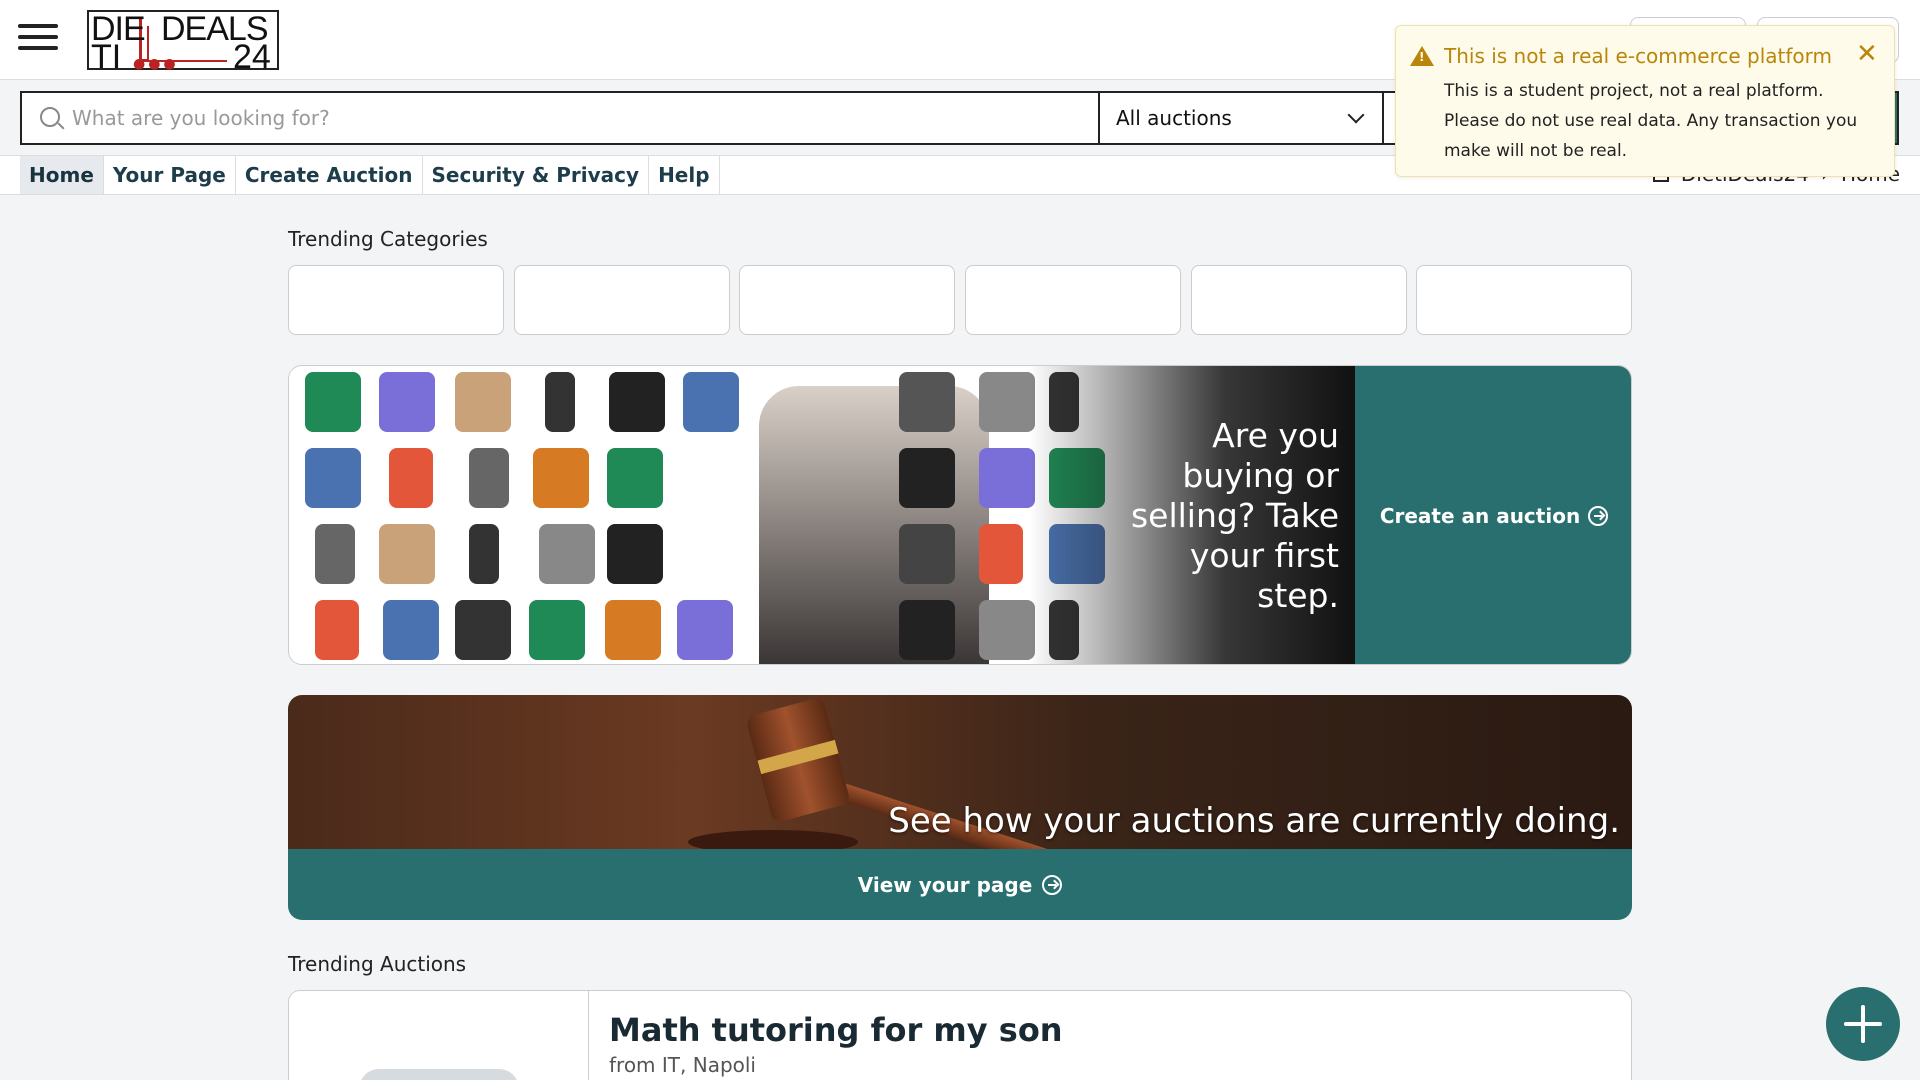  What do you see at coordinates (106, 57) in the screenshot?
I see `logo-text: TI` at bounding box center [106, 57].